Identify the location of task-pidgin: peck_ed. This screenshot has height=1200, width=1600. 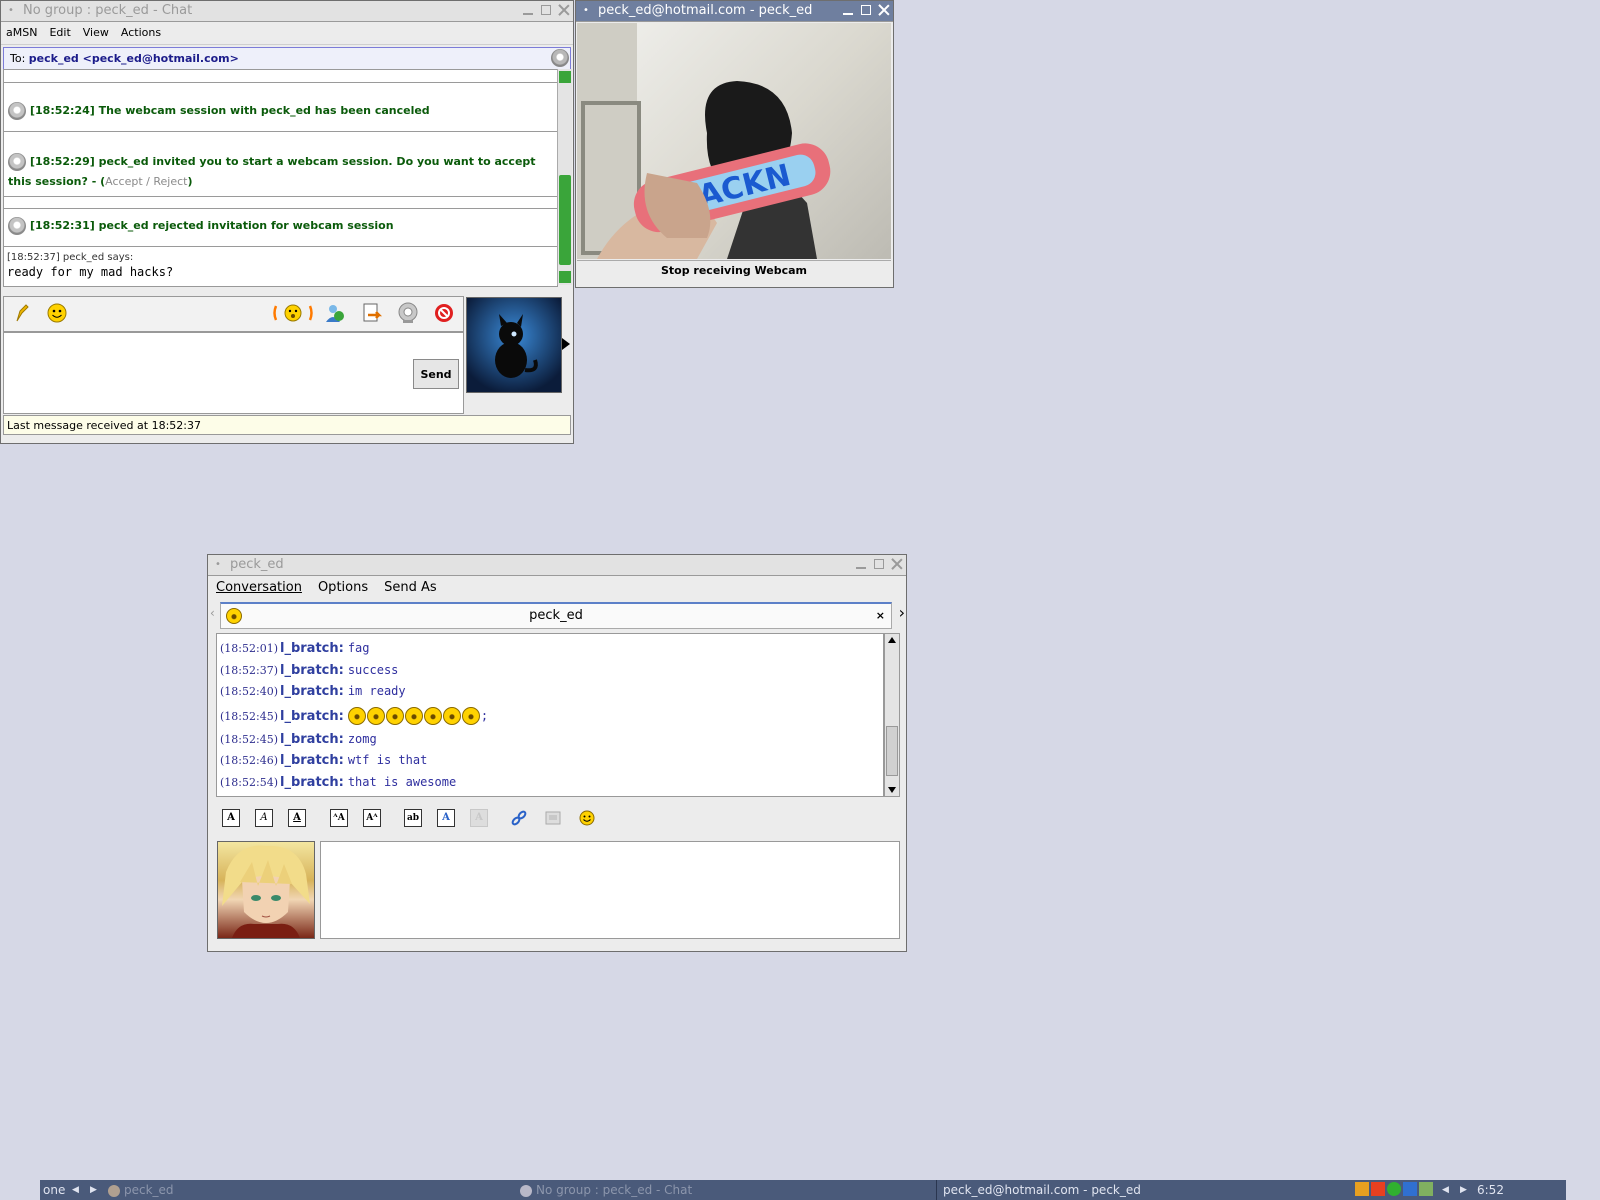
(141, 1190).